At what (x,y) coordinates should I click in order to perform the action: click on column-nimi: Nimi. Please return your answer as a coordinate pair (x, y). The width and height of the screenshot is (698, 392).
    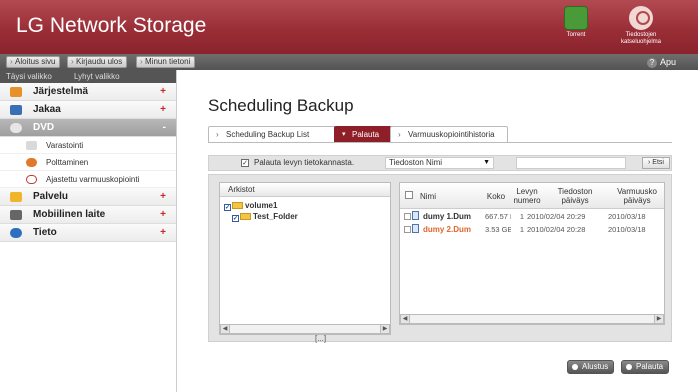
    Looking at the image, I should click on (450, 196).